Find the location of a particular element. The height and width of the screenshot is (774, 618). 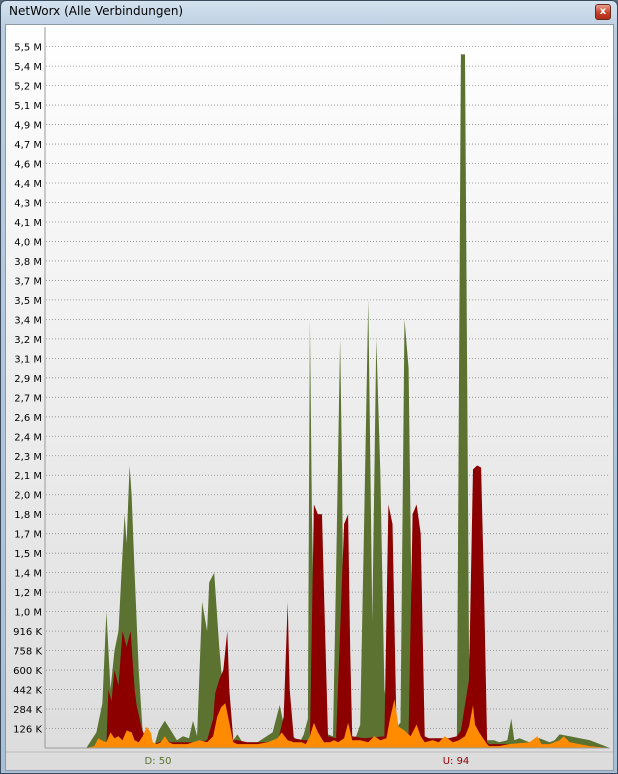

y-tick-label: 126 K is located at coordinates (27, 730).